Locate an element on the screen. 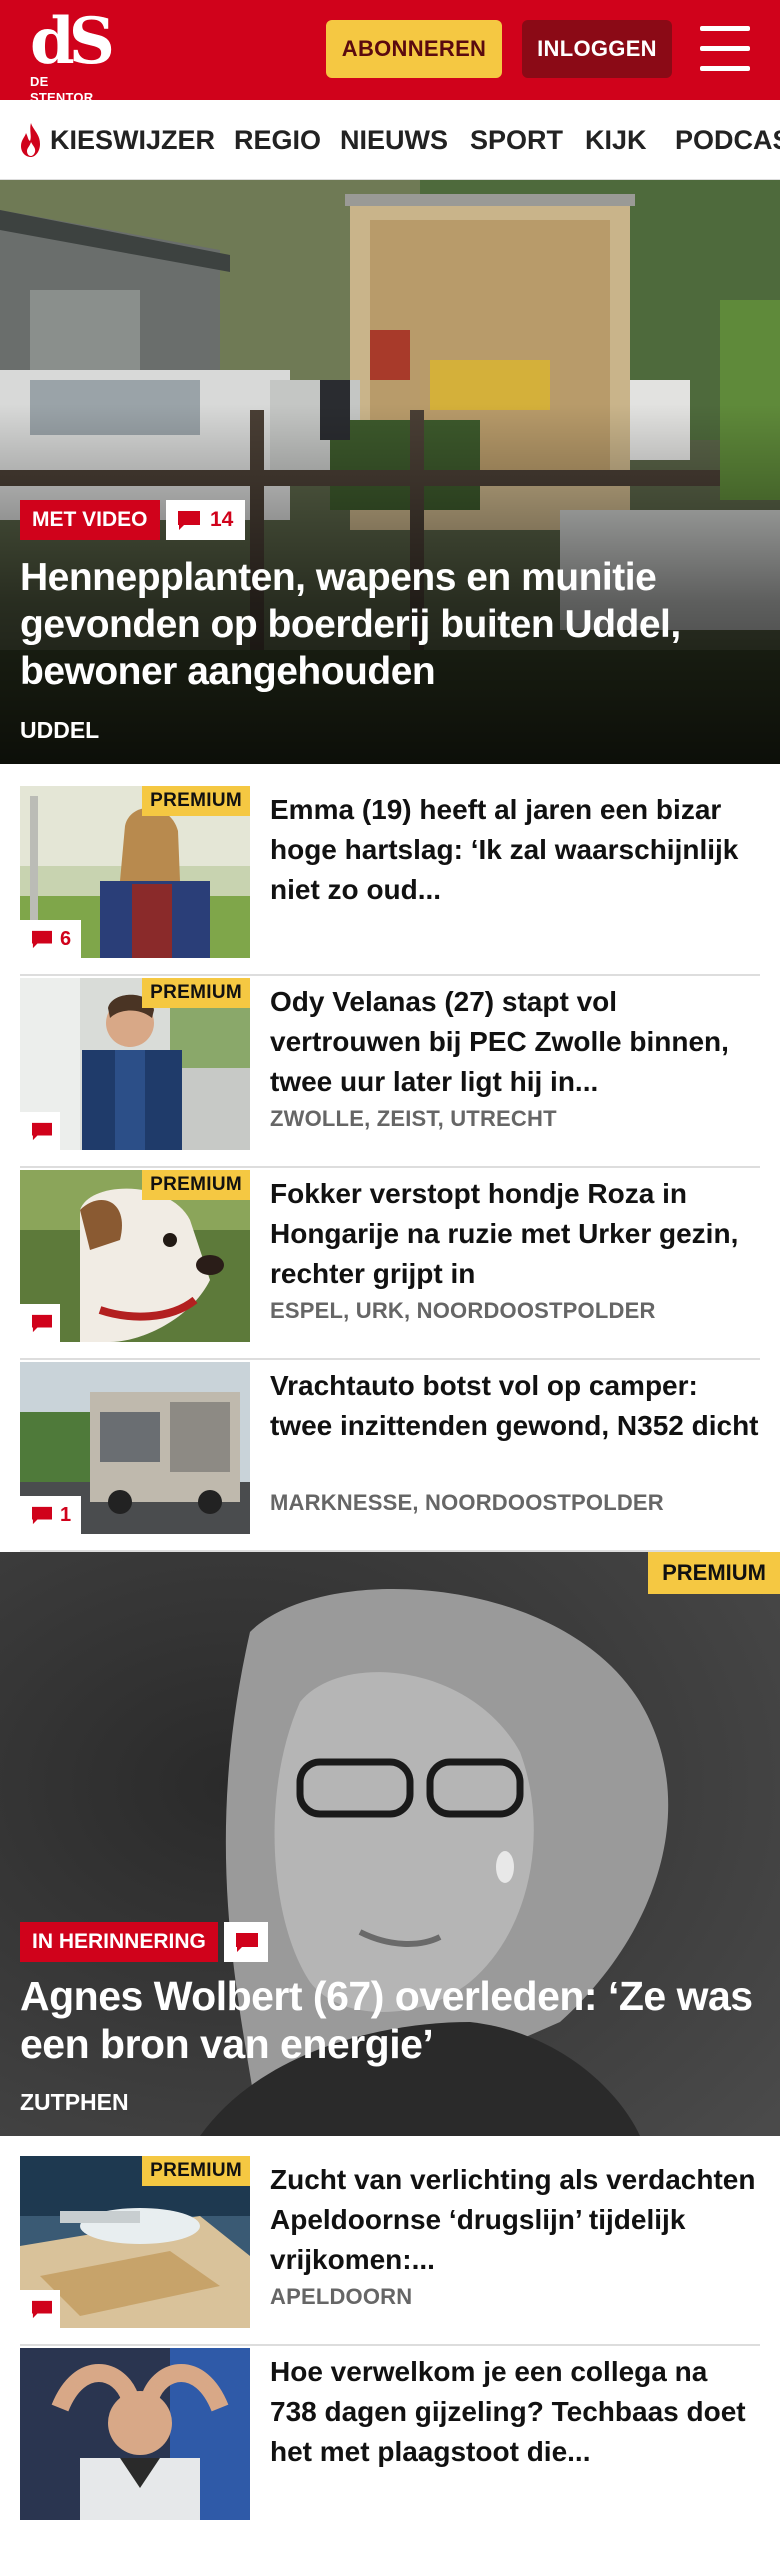 The width and height of the screenshot is (780, 2560). site-logo: dS DE STENTOR is located at coordinates (72, 55).